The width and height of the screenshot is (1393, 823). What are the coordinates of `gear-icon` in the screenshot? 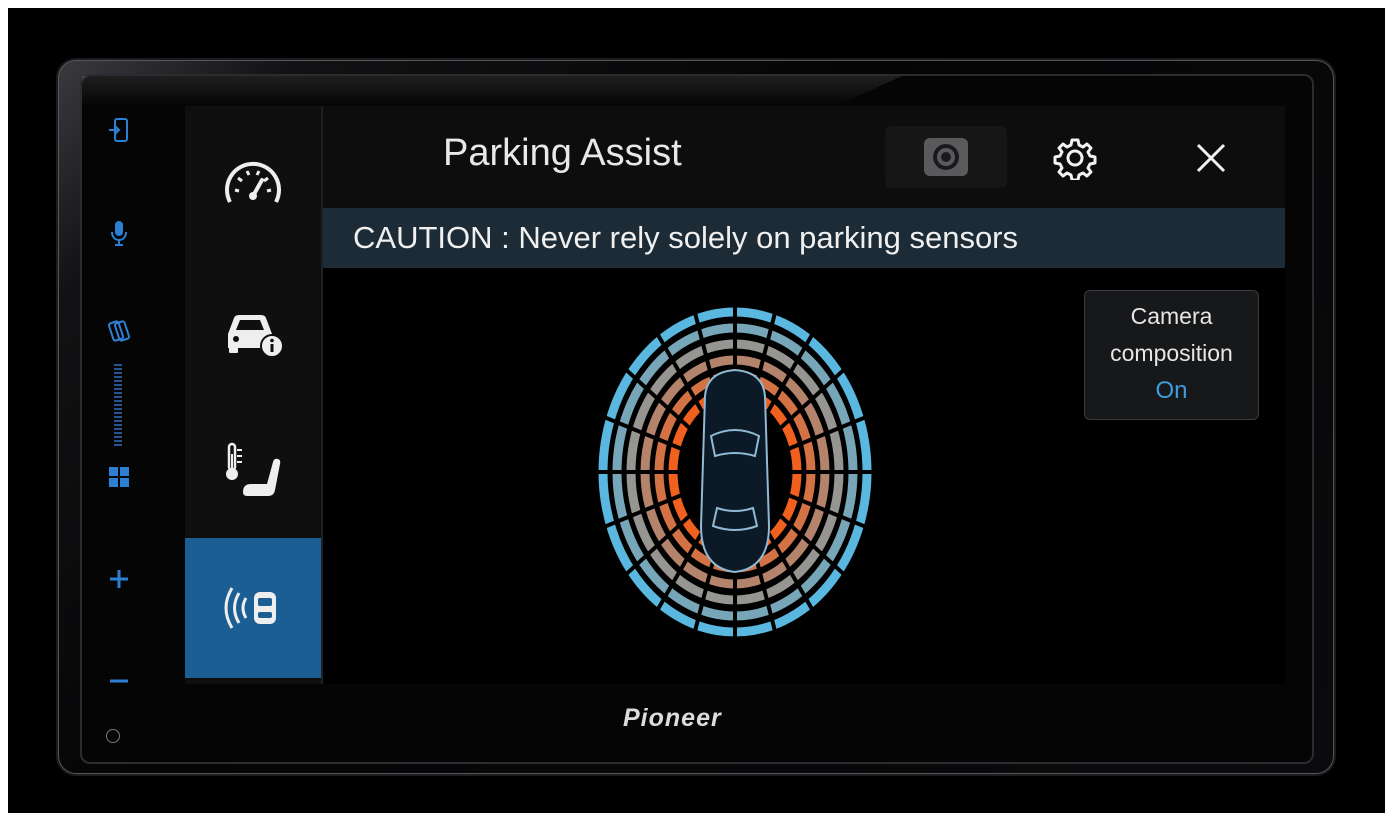 It's located at (1075, 159).